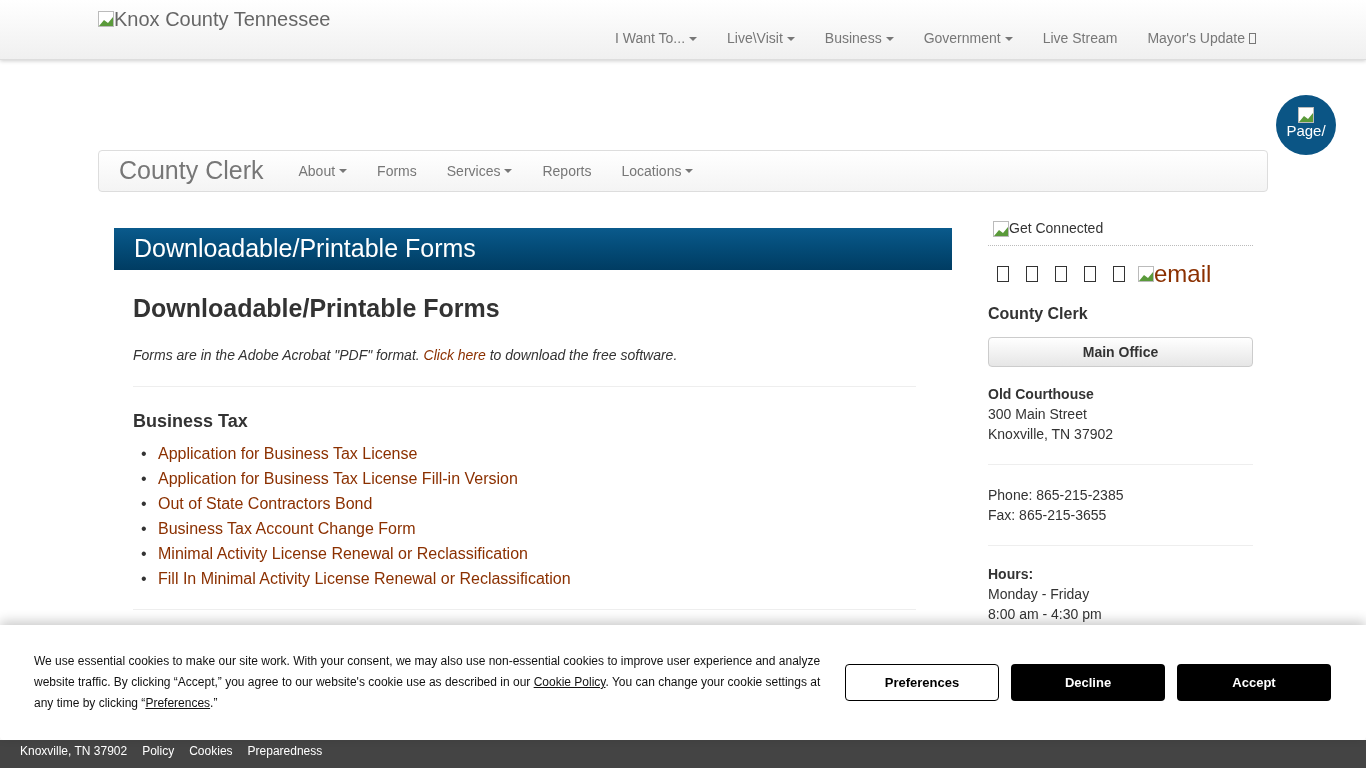 The height and width of the screenshot is (768, 1366). What do you see at coordinates (211, 751) in the screenshot?
I see `footer-link: Cookies` at bounding box center [211, 751].